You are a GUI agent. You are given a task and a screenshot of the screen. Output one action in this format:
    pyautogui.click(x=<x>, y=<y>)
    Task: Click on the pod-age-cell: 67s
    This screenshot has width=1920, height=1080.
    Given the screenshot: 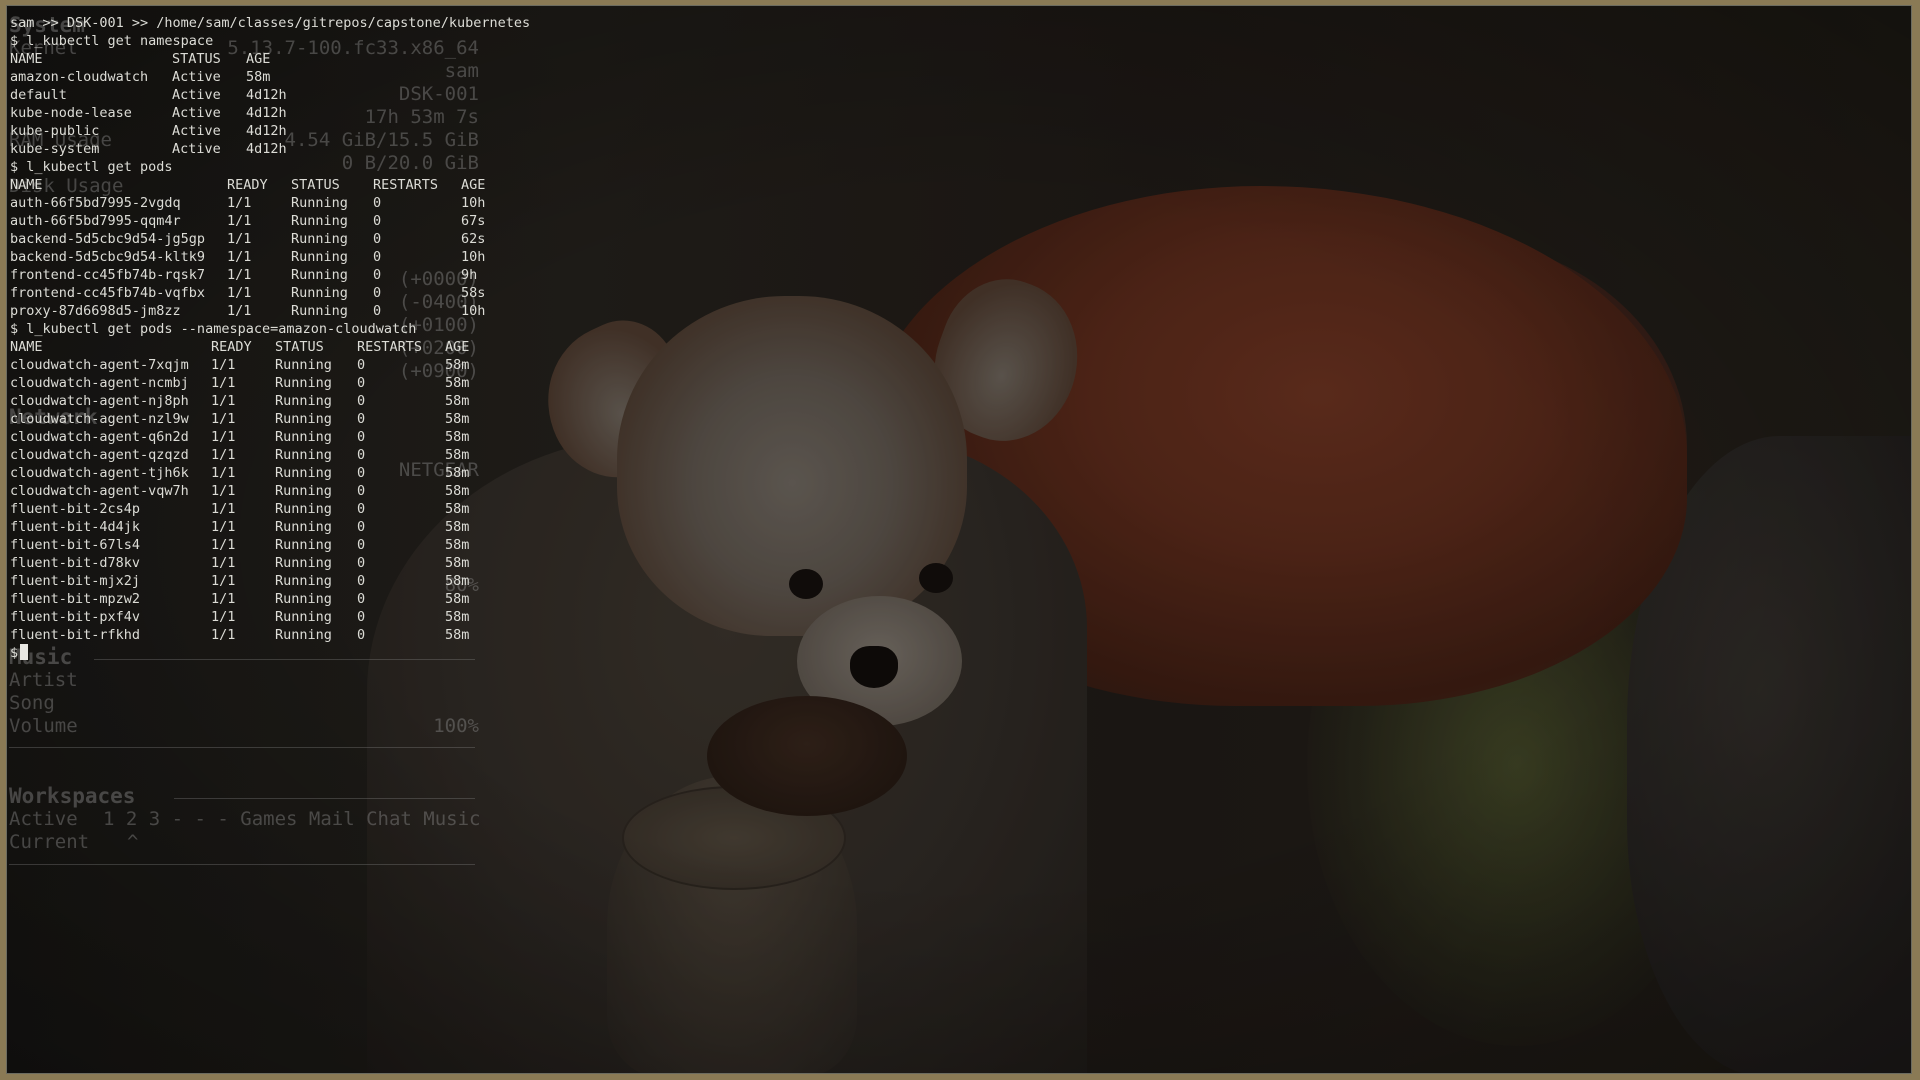 What is the action you would take?
    pyautogui.click(x=473, y=221)
    